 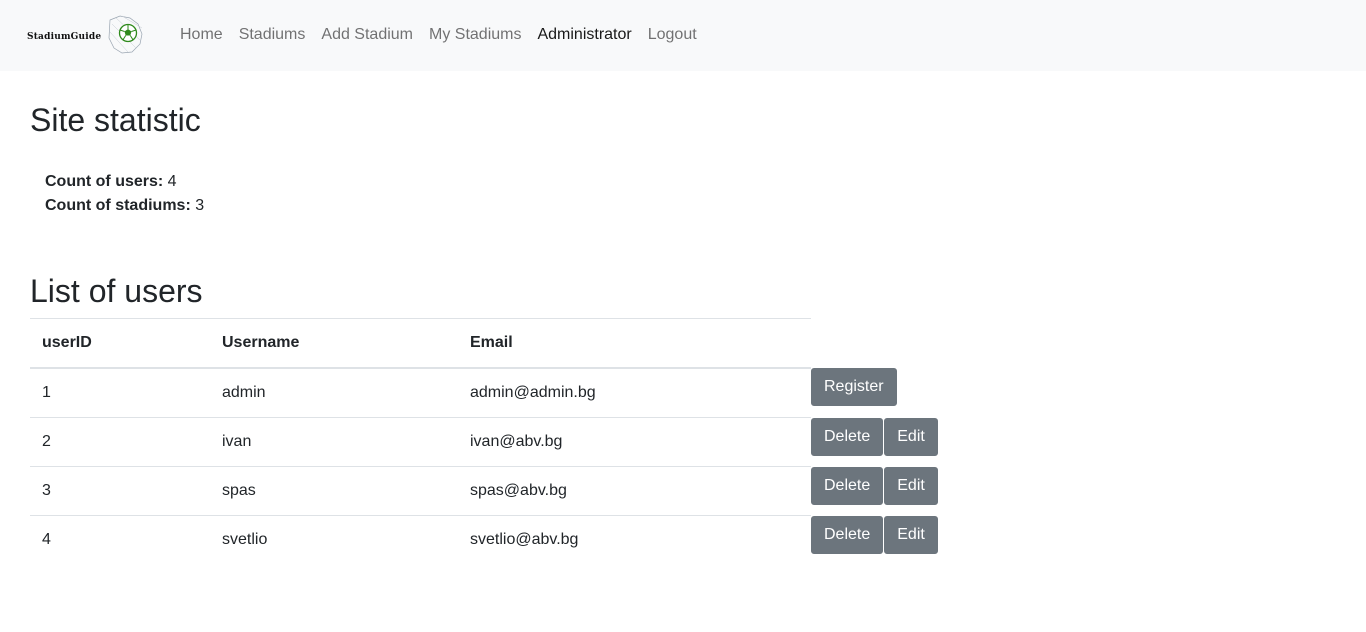 What do you see at coordinates (120, 442) in the screenshot?
I see `cell-userid: 2` at bounding box center [120, 442].